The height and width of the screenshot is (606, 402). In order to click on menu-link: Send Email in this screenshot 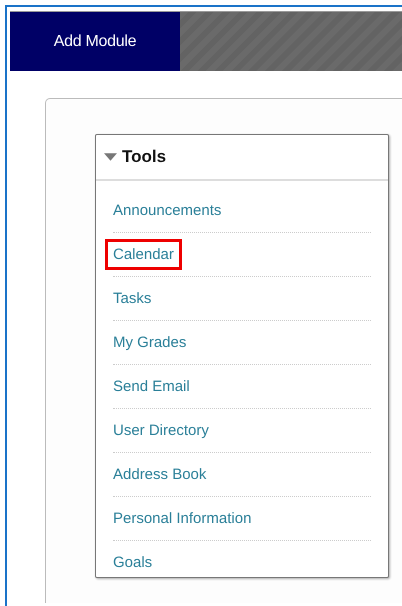, I will do `click(151, 386)`.